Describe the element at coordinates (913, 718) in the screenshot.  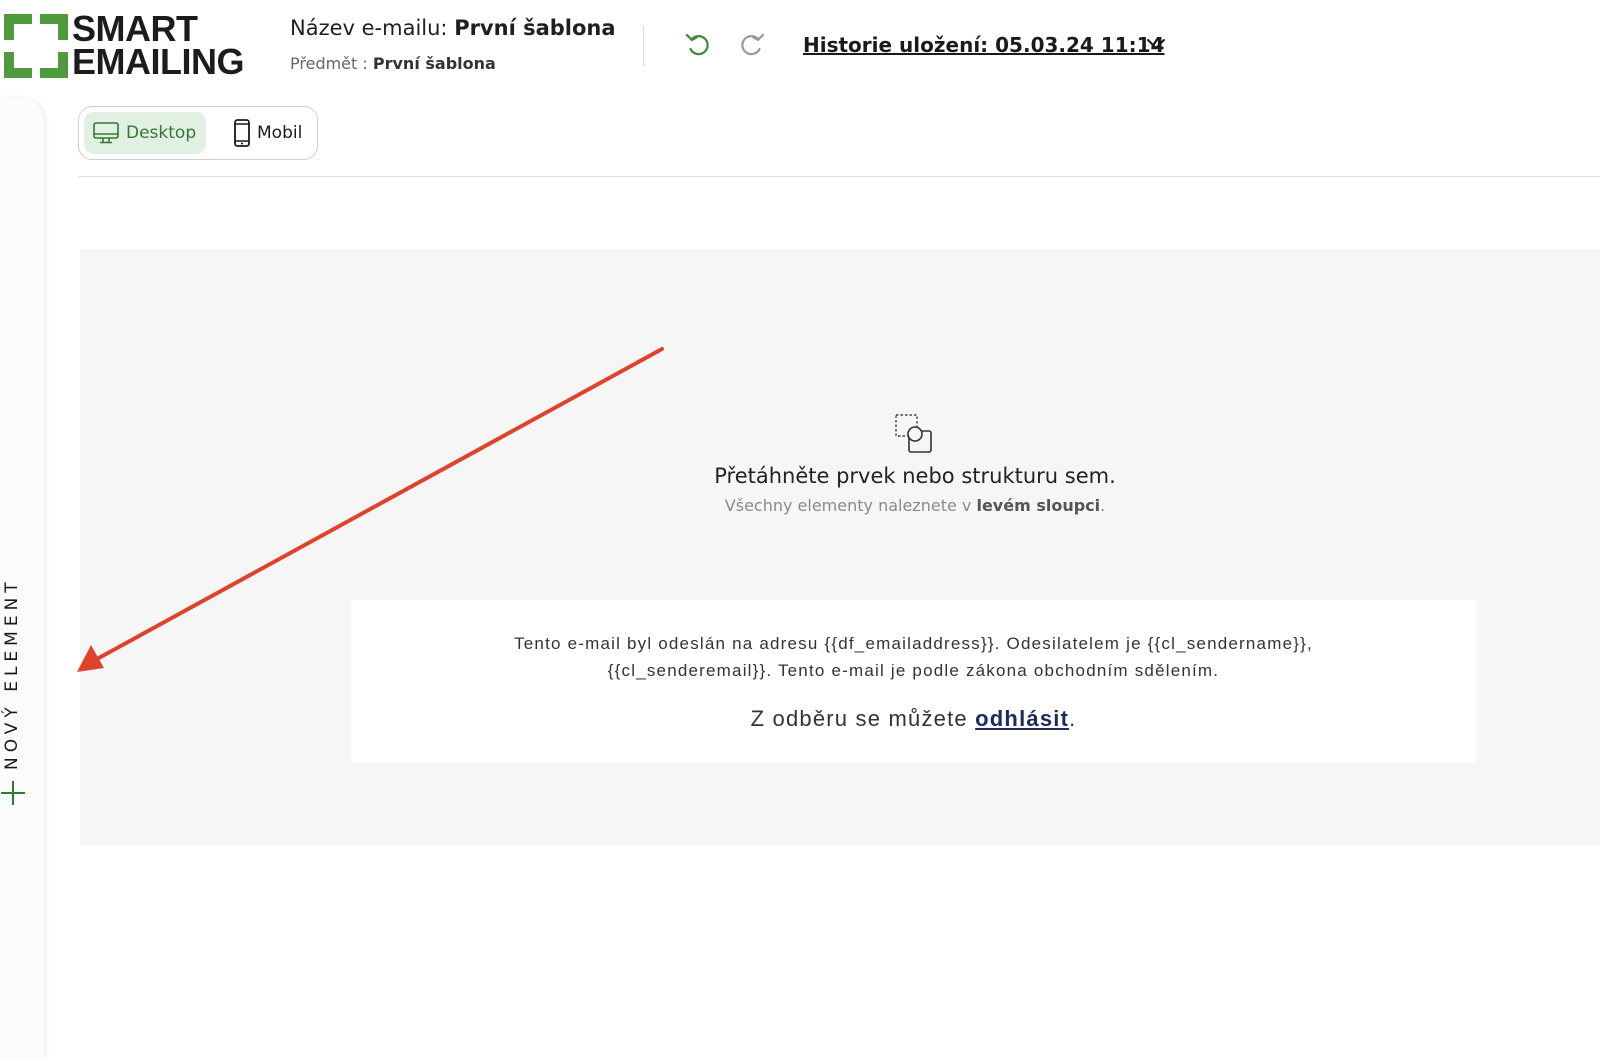
I see `footer-unsubscribe-text: Z odběru se můžete odhlásit.` at that location.